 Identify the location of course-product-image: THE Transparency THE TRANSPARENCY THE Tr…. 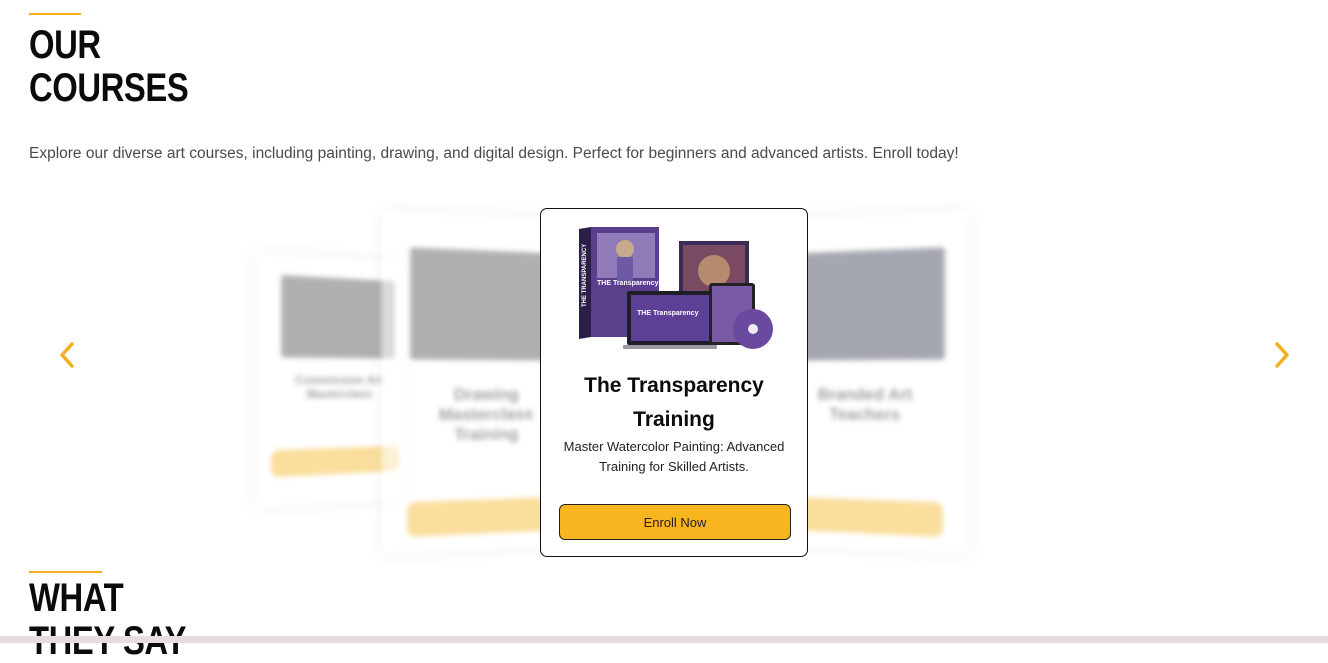
(676, 288).